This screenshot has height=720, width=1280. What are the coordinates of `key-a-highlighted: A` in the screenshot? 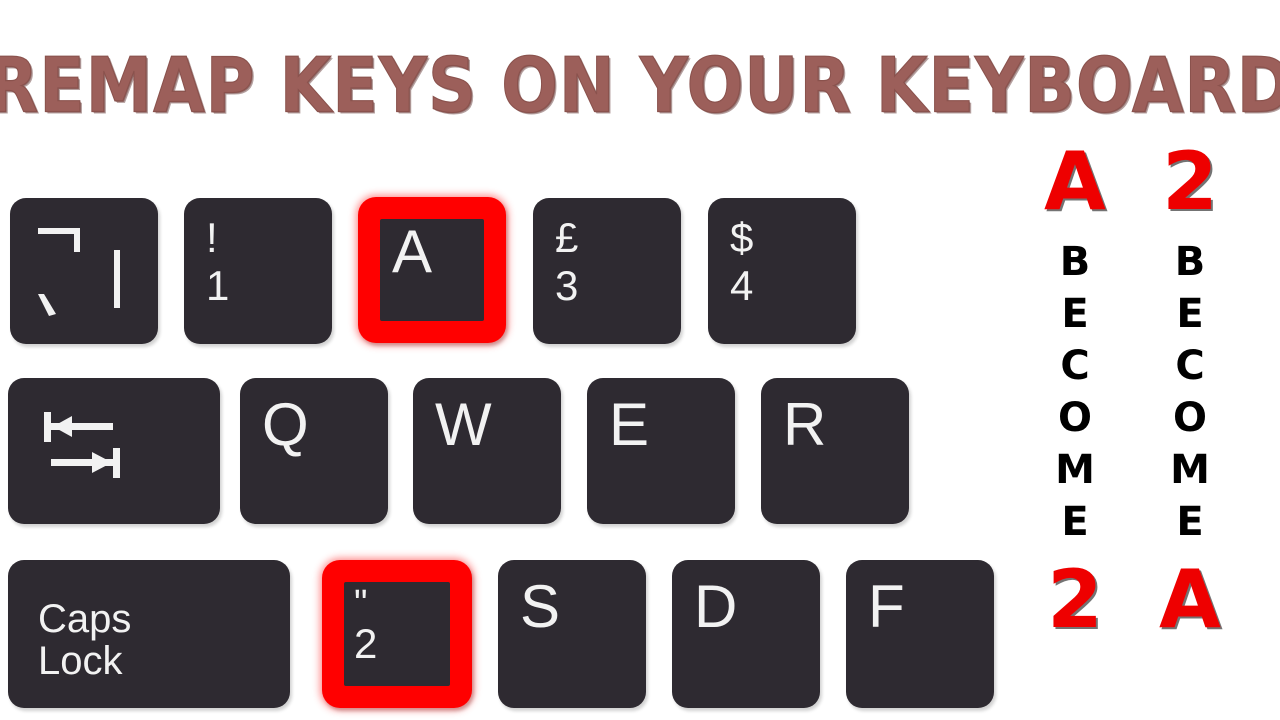 It's located at (432, 270).